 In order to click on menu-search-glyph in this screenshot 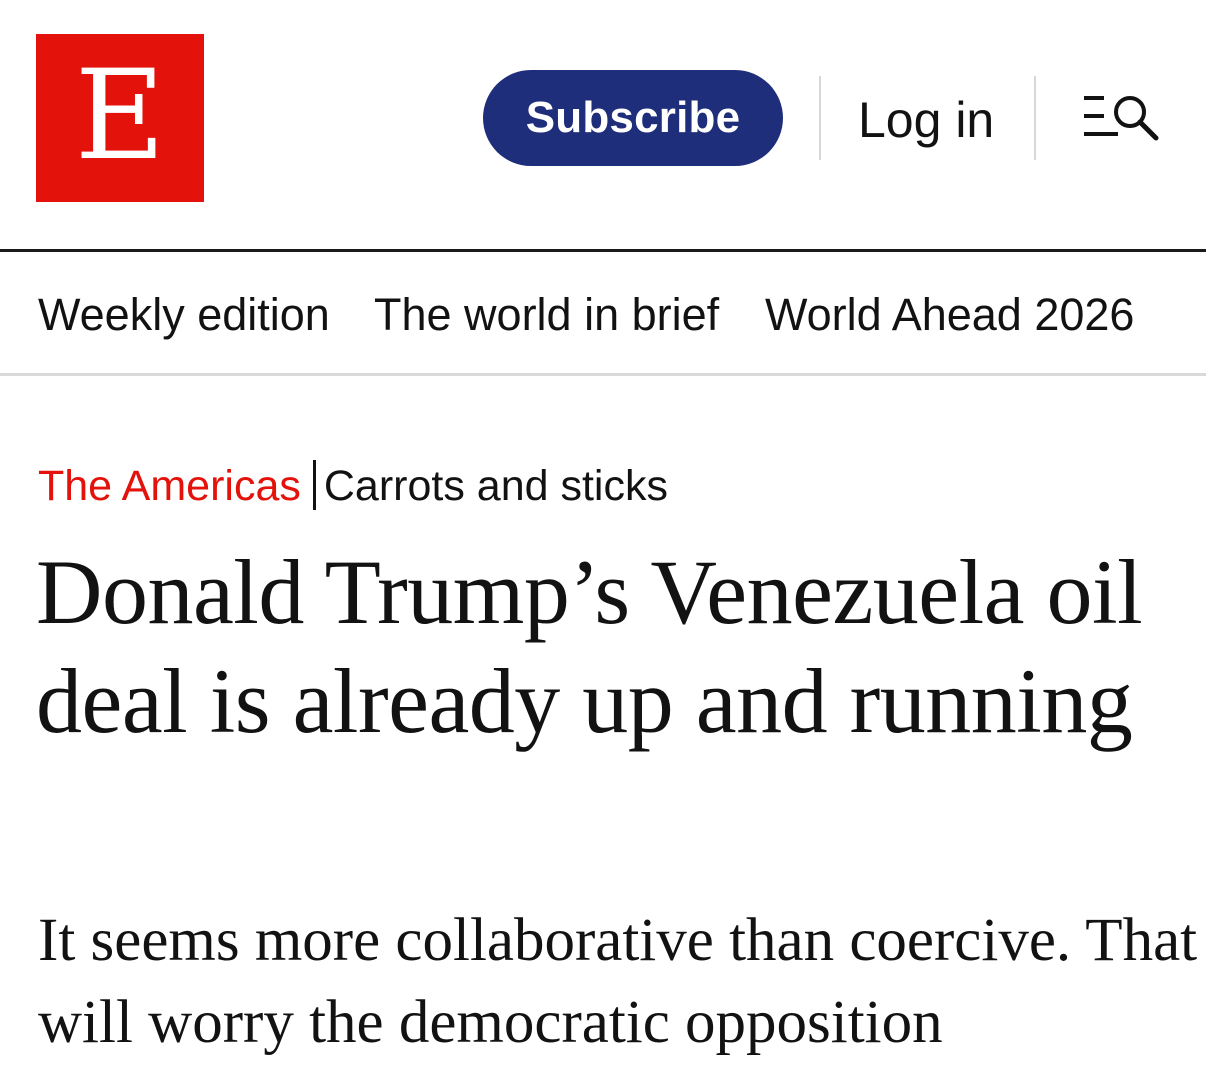, I will do `click(1121, 118)`.